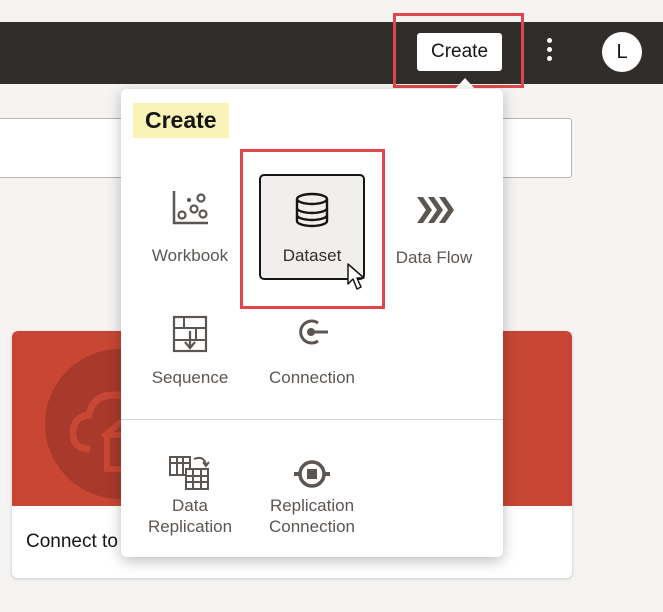 The width and height of the screenshot is (663, 612). I want to click on mouse-cursor-icon, so click(356, 276).